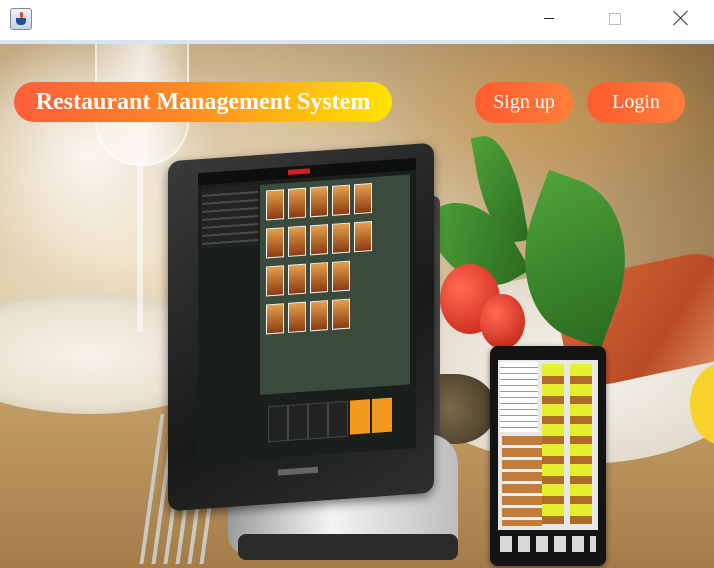 This screenshot has height=568, width=714. Describe the element at coordinates (502, 321) in the screenshot. I see `tomato` at that location.